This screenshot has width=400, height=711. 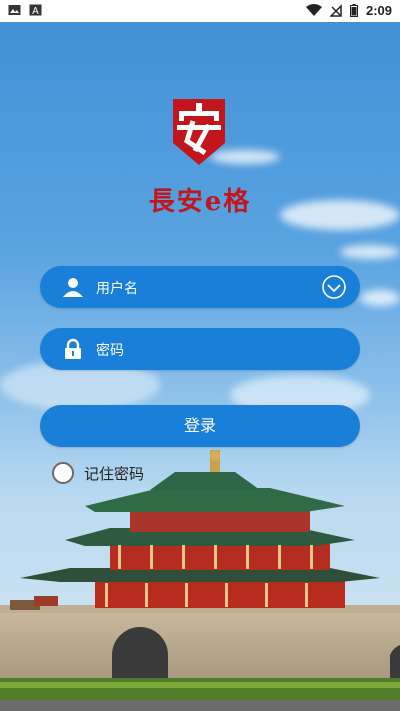 I want to click on image-icon, so click(x=14, y=10).